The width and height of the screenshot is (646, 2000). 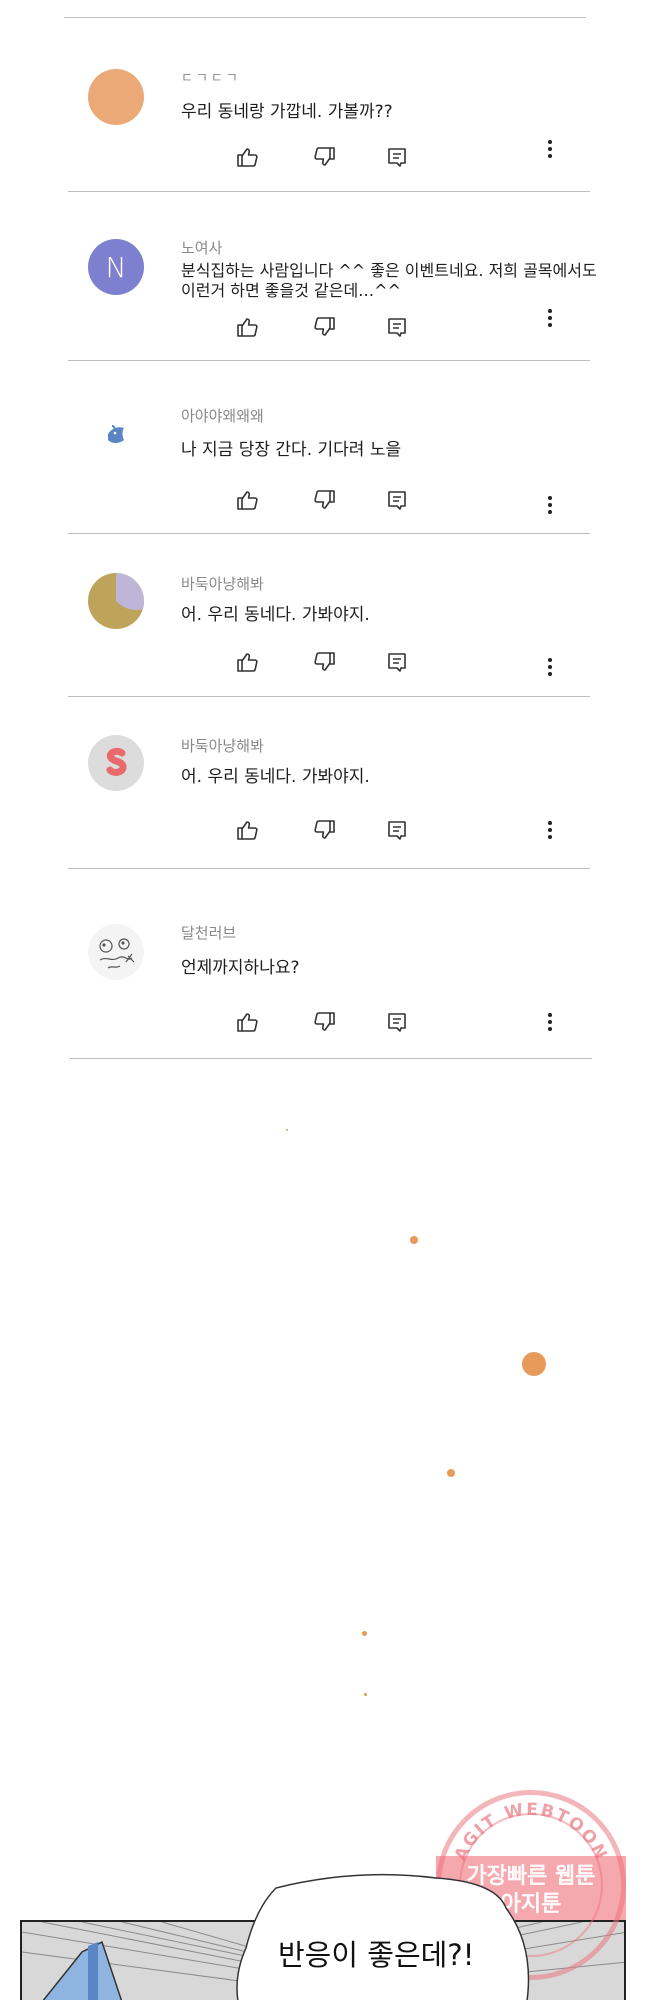 I want to click on comment-username: ㄷㄱㄷㄱ, so click(x=211, y=76).